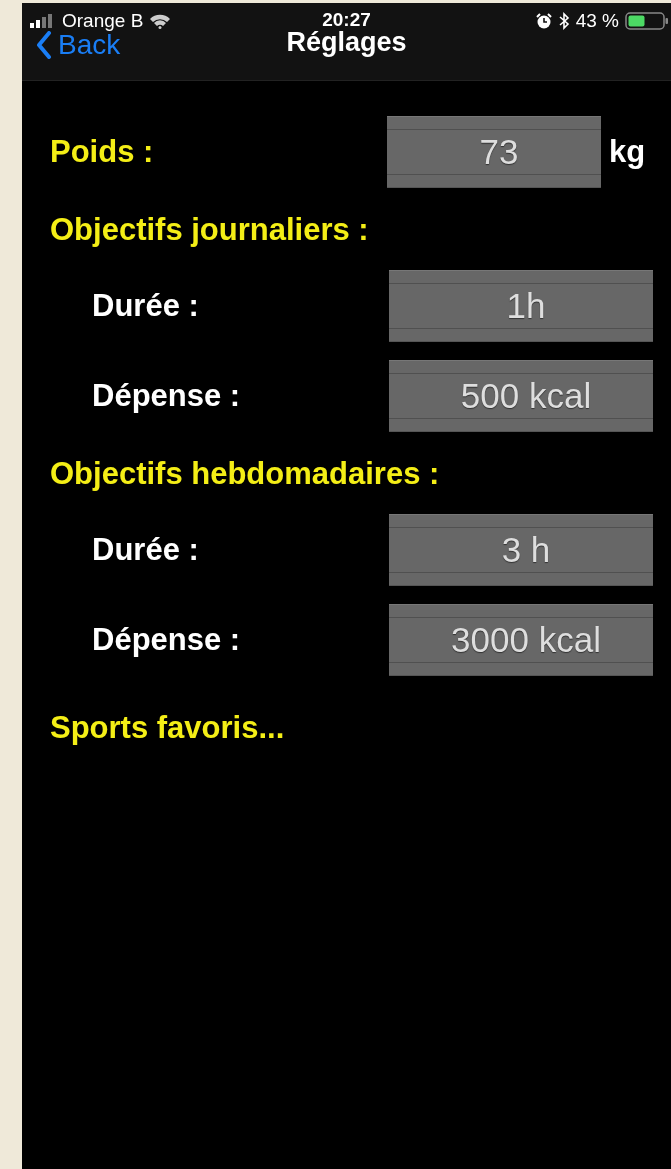  What do you see at coordinates (102, 152) in the screenshot?
I see `weight-label: Poids :` at bounding box center [102, 152].